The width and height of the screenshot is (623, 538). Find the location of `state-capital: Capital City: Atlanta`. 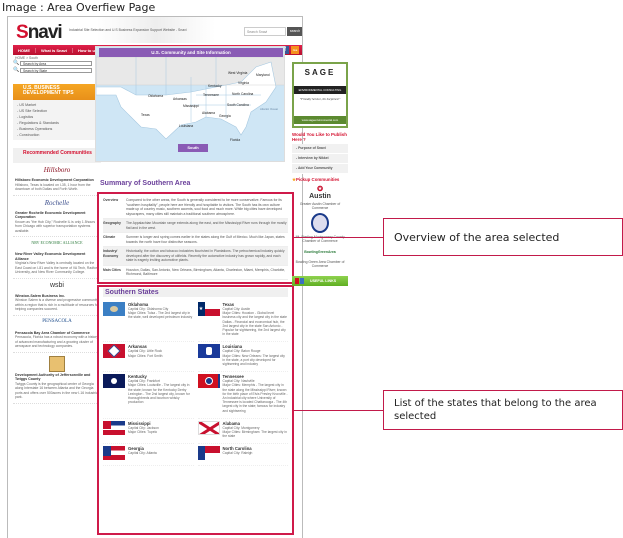

state-capital: Capital City: Atlanta is located at coordinates (142, 453).